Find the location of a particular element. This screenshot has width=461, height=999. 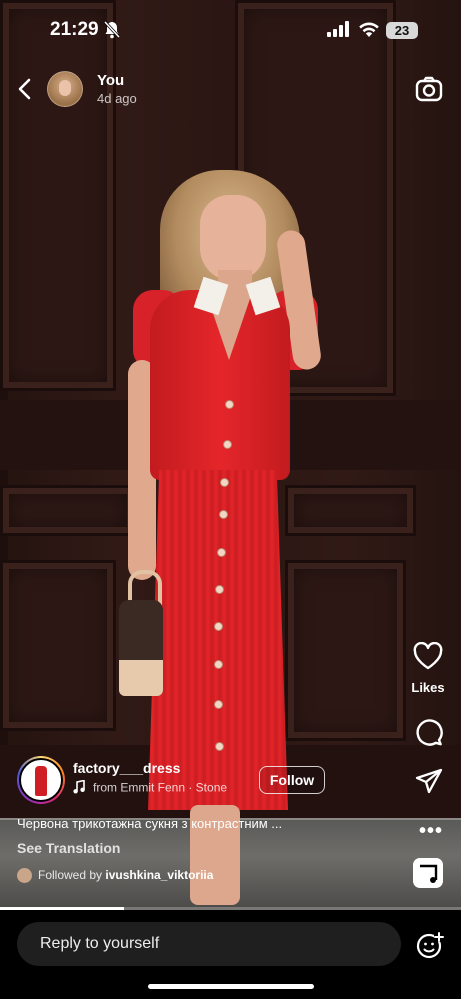

bell-muted-icon is located at coordinates (112, 32).